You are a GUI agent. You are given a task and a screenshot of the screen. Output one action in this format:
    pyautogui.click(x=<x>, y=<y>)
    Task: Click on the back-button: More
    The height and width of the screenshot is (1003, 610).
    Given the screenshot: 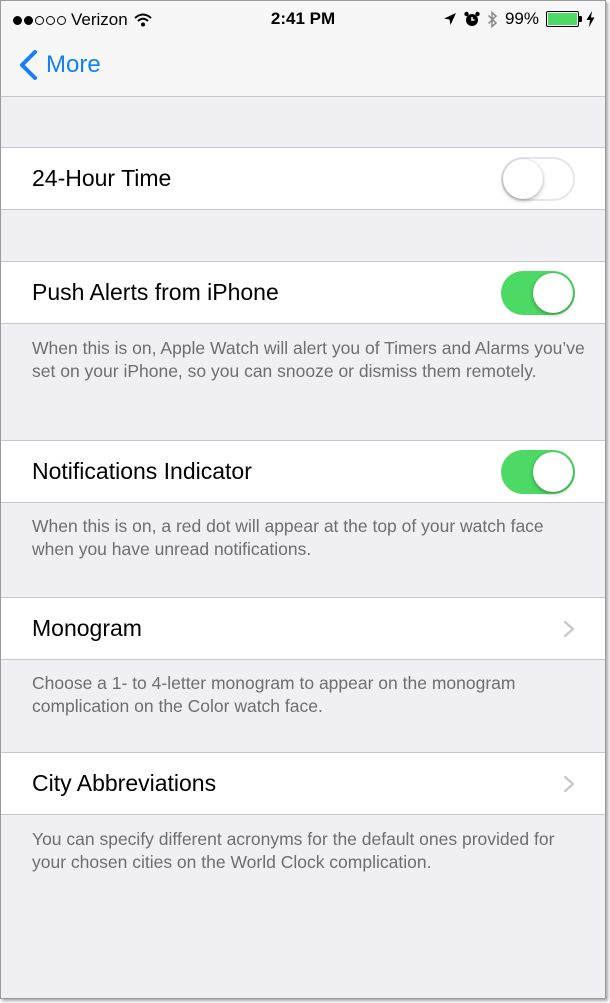 What is the action you would take?
    pyautogui.click(x=60, y=65)
    